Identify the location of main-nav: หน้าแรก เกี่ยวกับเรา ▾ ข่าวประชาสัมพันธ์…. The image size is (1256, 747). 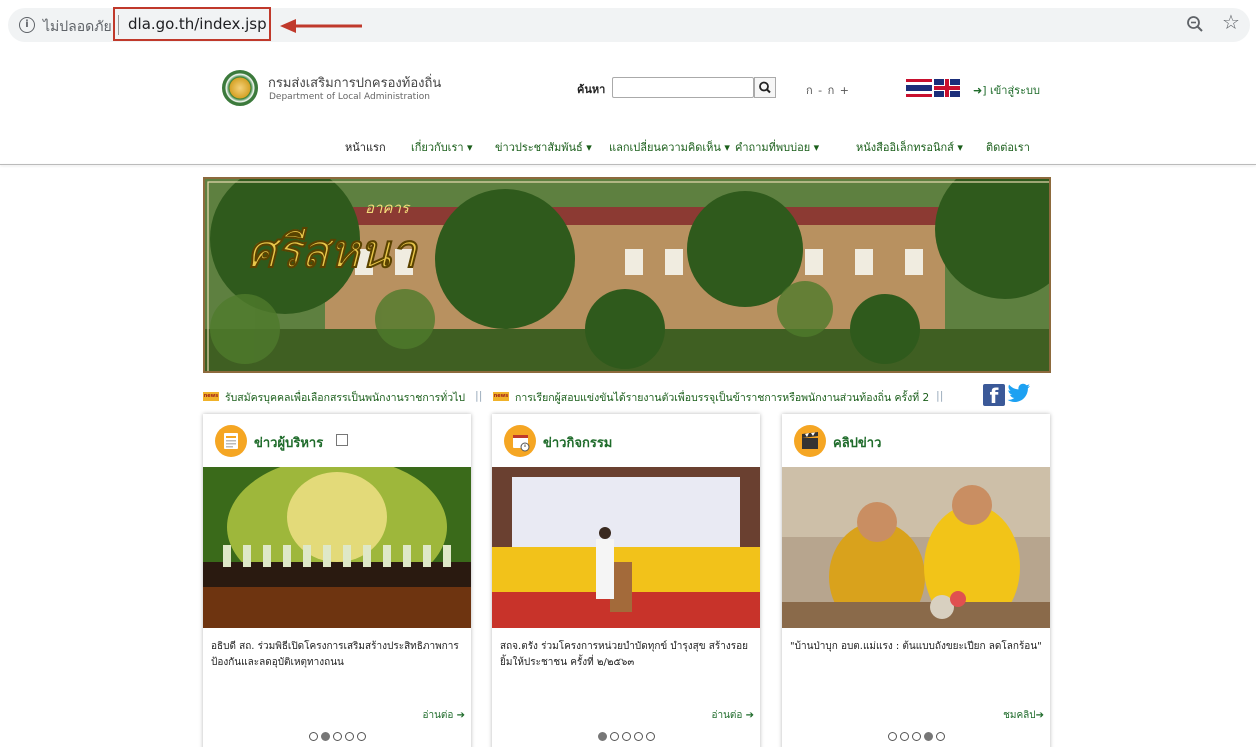
(628, 149).